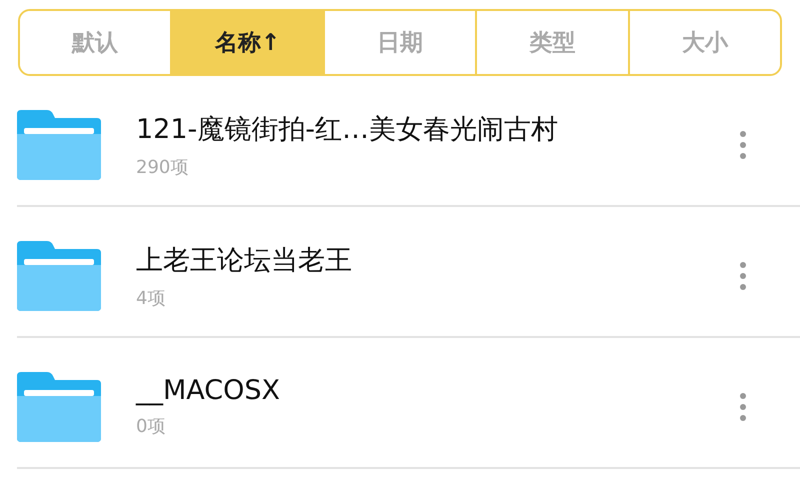 The height and width of the screenshot is (485, 800). What do you see at coordinates (704, 42) in the screenshot?
I see `sort-tab: 大小` at bounding box center [704, 42].